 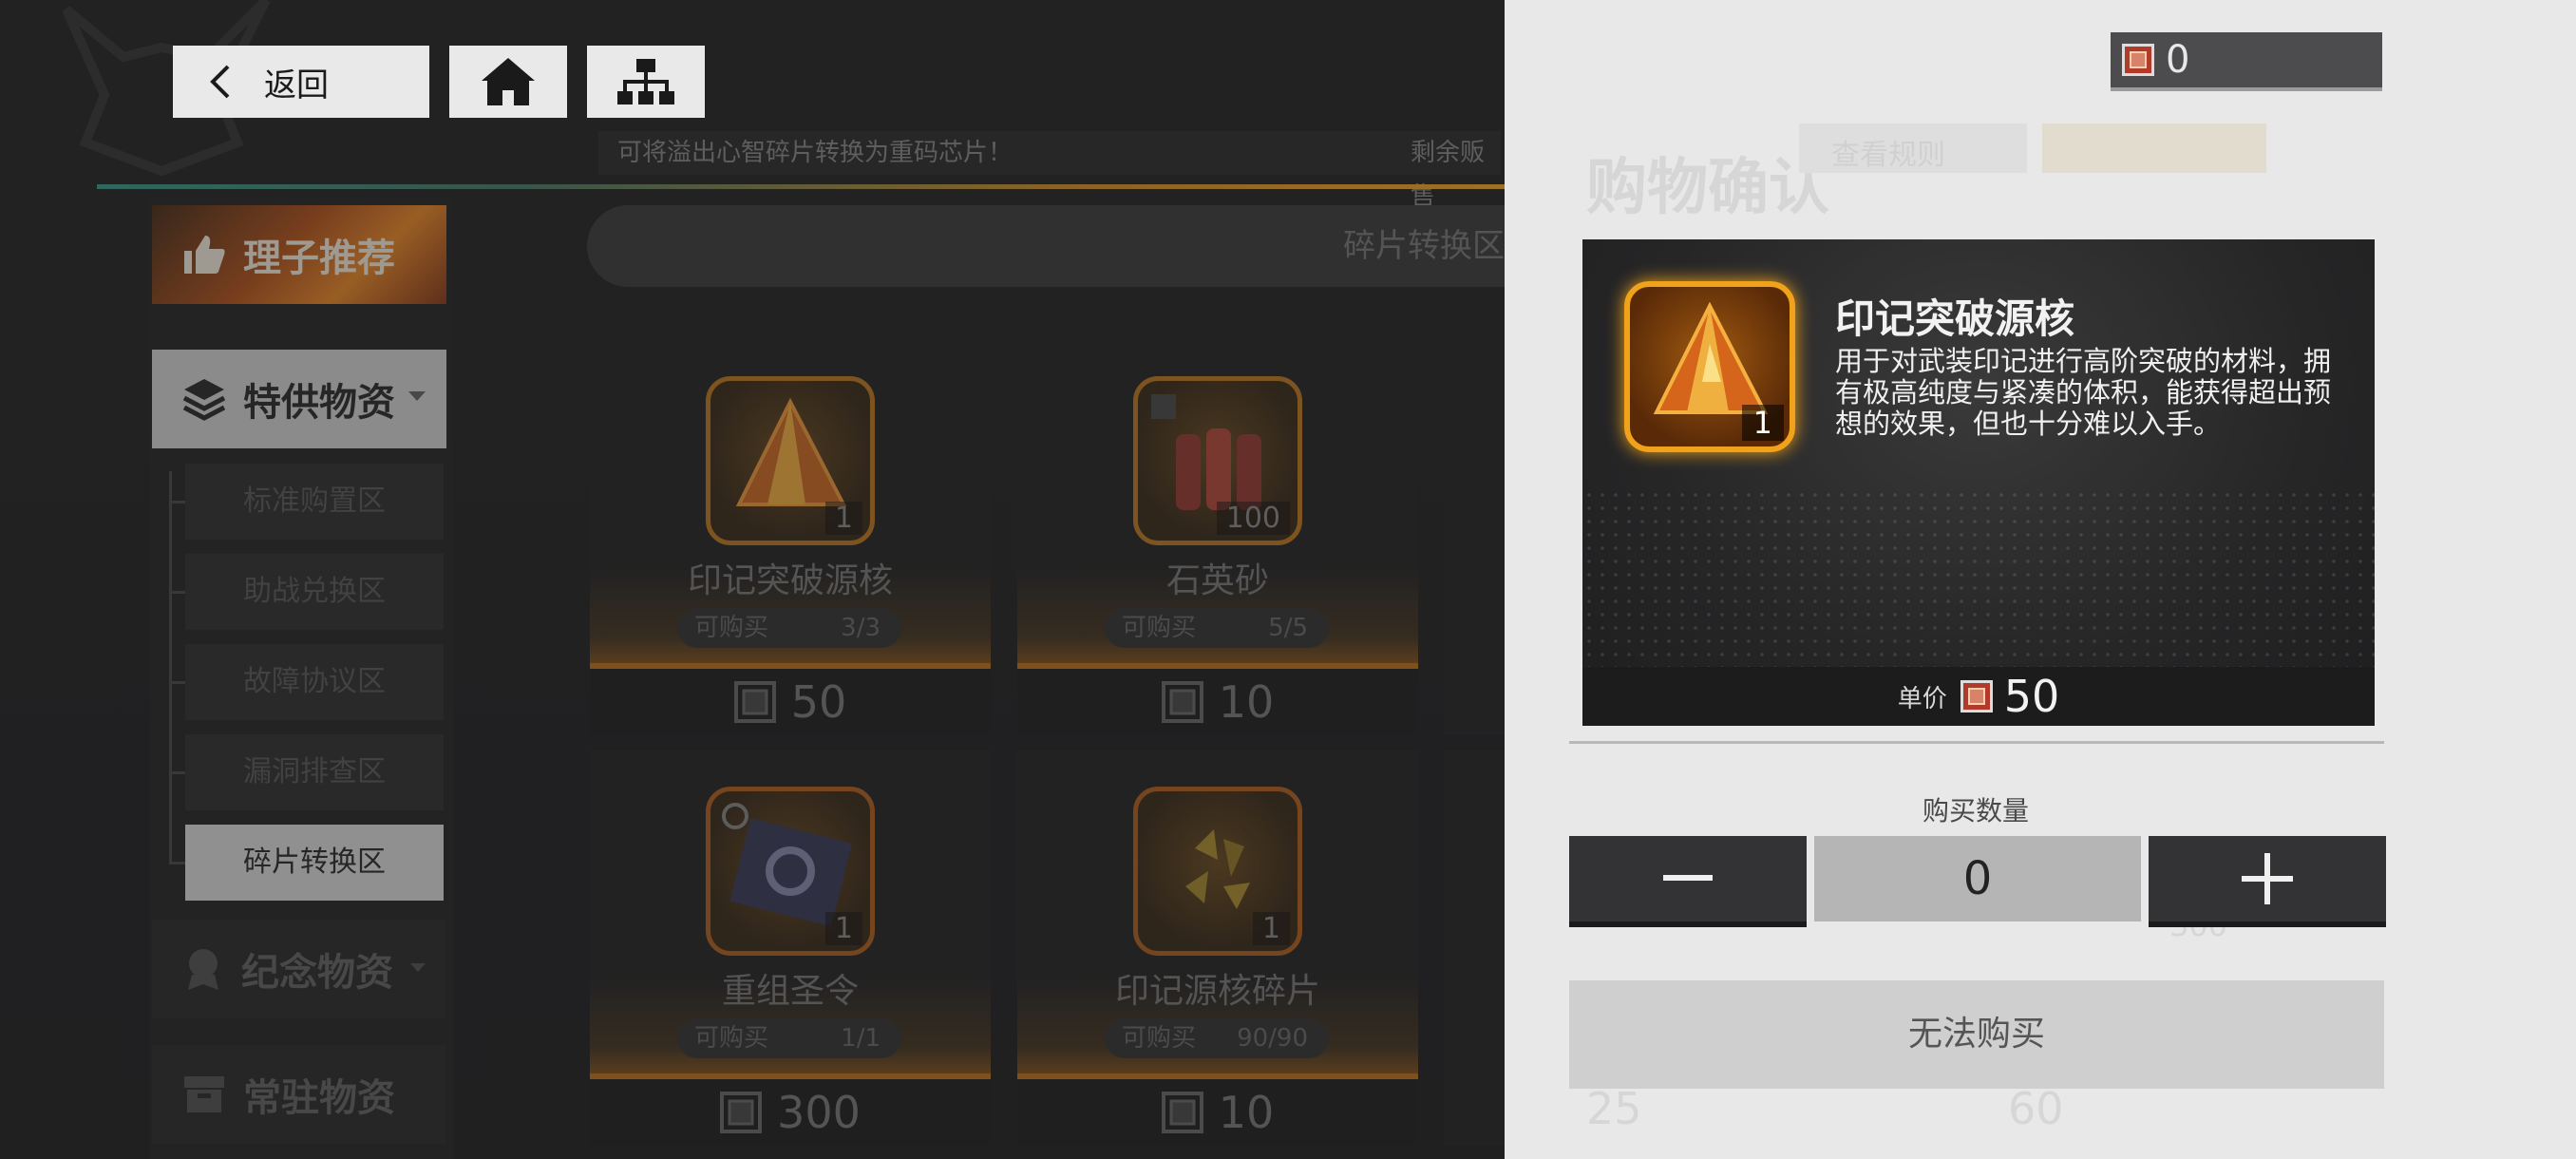 What do you see at coordinates (1888, 155) in the screenshot?
I see `rules-label-ghost: 查看规则` at bounding box center [1888, 155].